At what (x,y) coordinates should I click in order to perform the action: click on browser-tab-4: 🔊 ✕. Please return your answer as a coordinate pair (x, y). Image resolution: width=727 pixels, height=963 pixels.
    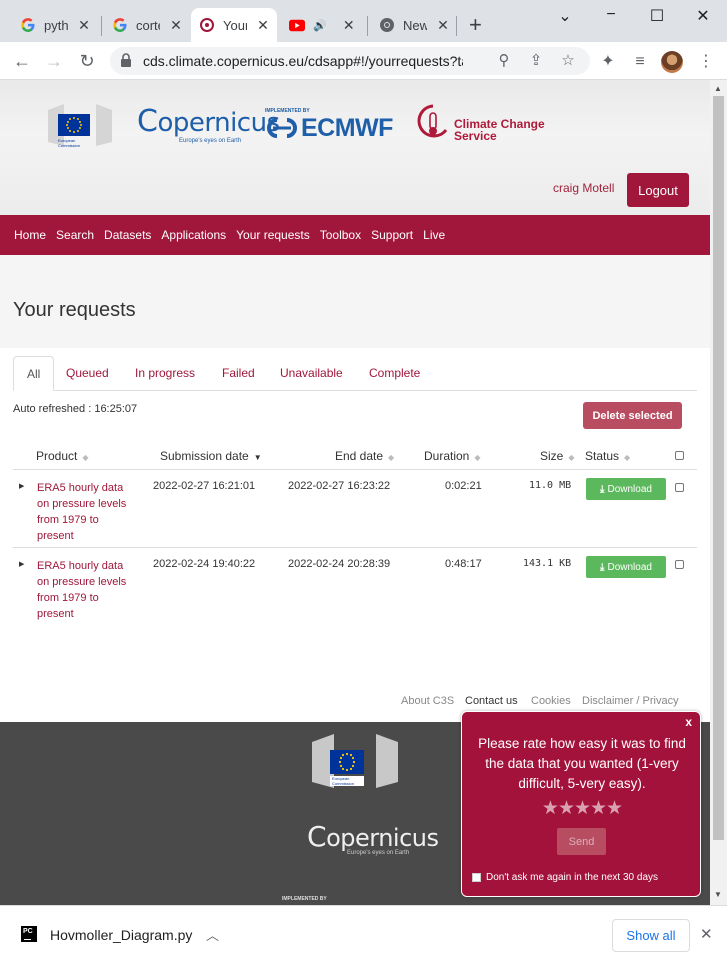
    Looking at the image, I should click on (322, 25).